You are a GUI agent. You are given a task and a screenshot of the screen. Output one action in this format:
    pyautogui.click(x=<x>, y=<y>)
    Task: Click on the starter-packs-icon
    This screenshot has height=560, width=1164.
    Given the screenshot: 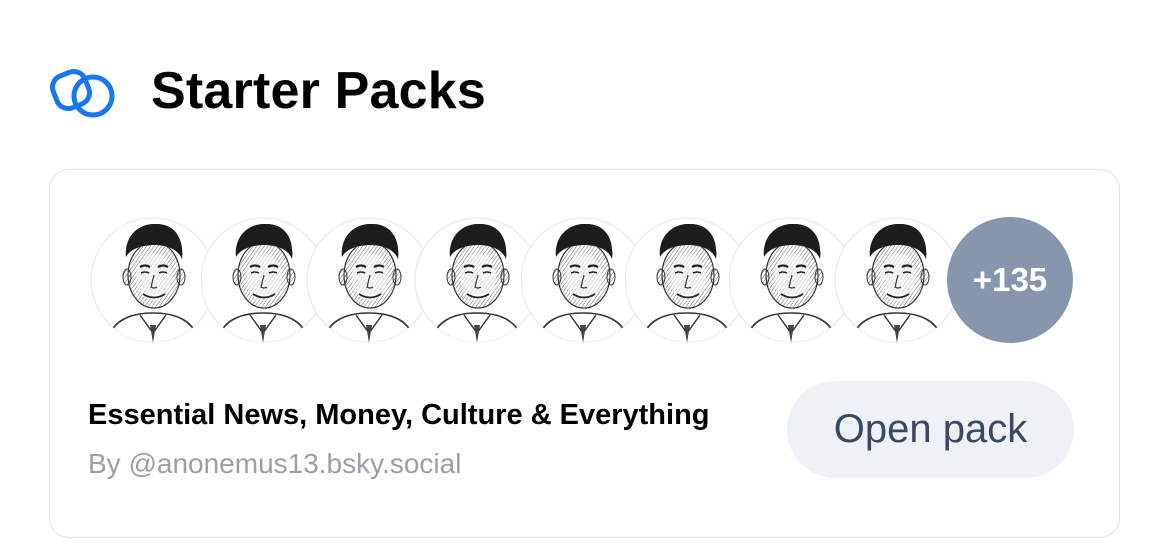 What is the action you would take?
    pyautogui.click(x=82, y=93)
    